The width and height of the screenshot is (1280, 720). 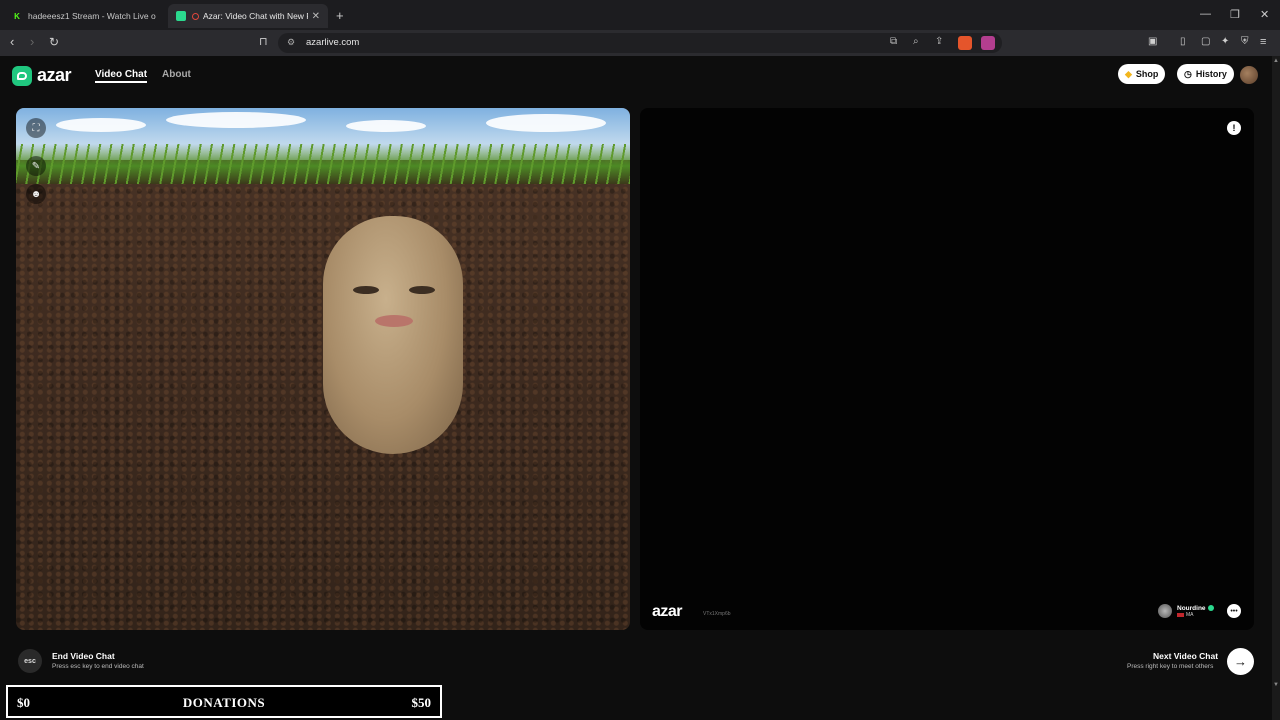 I want to click on page-scrollbar, so click(x=1276, y=388).